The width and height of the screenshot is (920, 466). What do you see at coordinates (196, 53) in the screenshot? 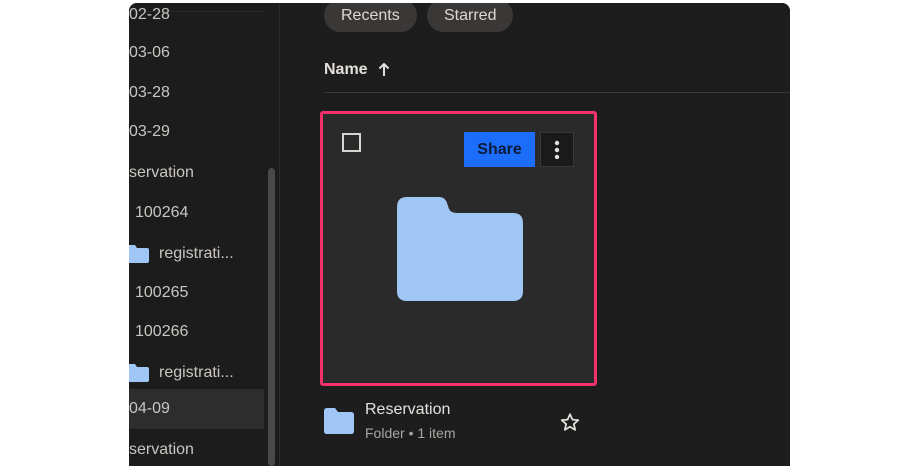
I see `sidebar-item-03-06: 03-06` at bounding box center [196, 53].